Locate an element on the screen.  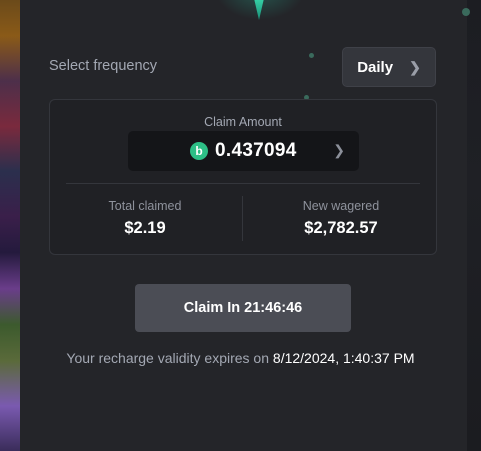
bc-coin-icon: b is located at coordinates (199, 151).